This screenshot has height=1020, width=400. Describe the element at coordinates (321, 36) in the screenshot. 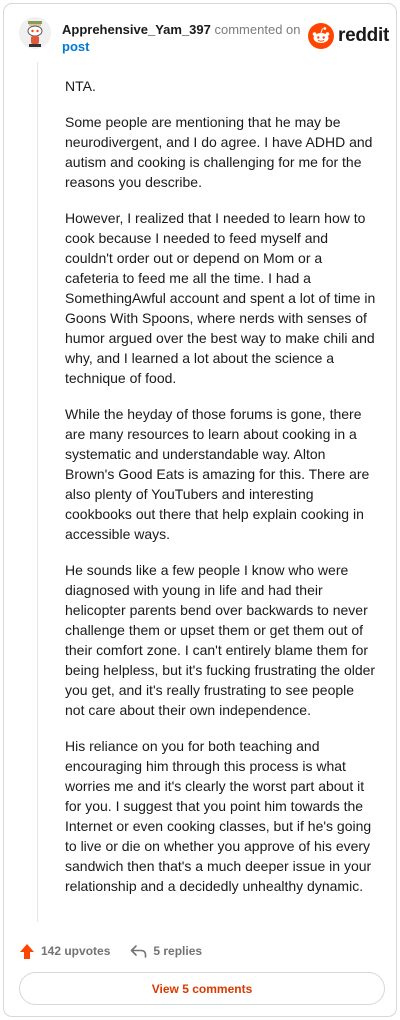

I see `reddit-snoo-icon` at that location.